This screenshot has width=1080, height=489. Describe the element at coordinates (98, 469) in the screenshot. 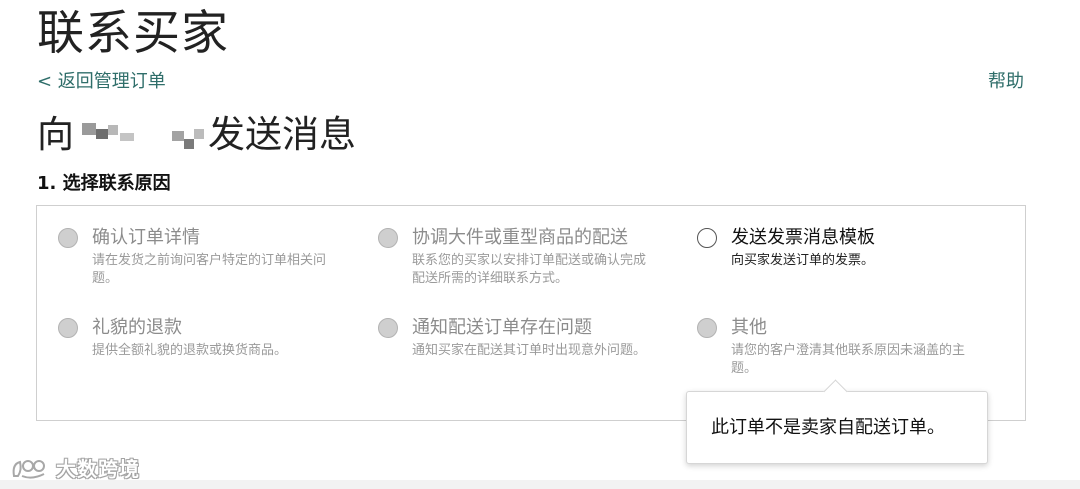

I see `watermark-text: 大数跨境` at that location.